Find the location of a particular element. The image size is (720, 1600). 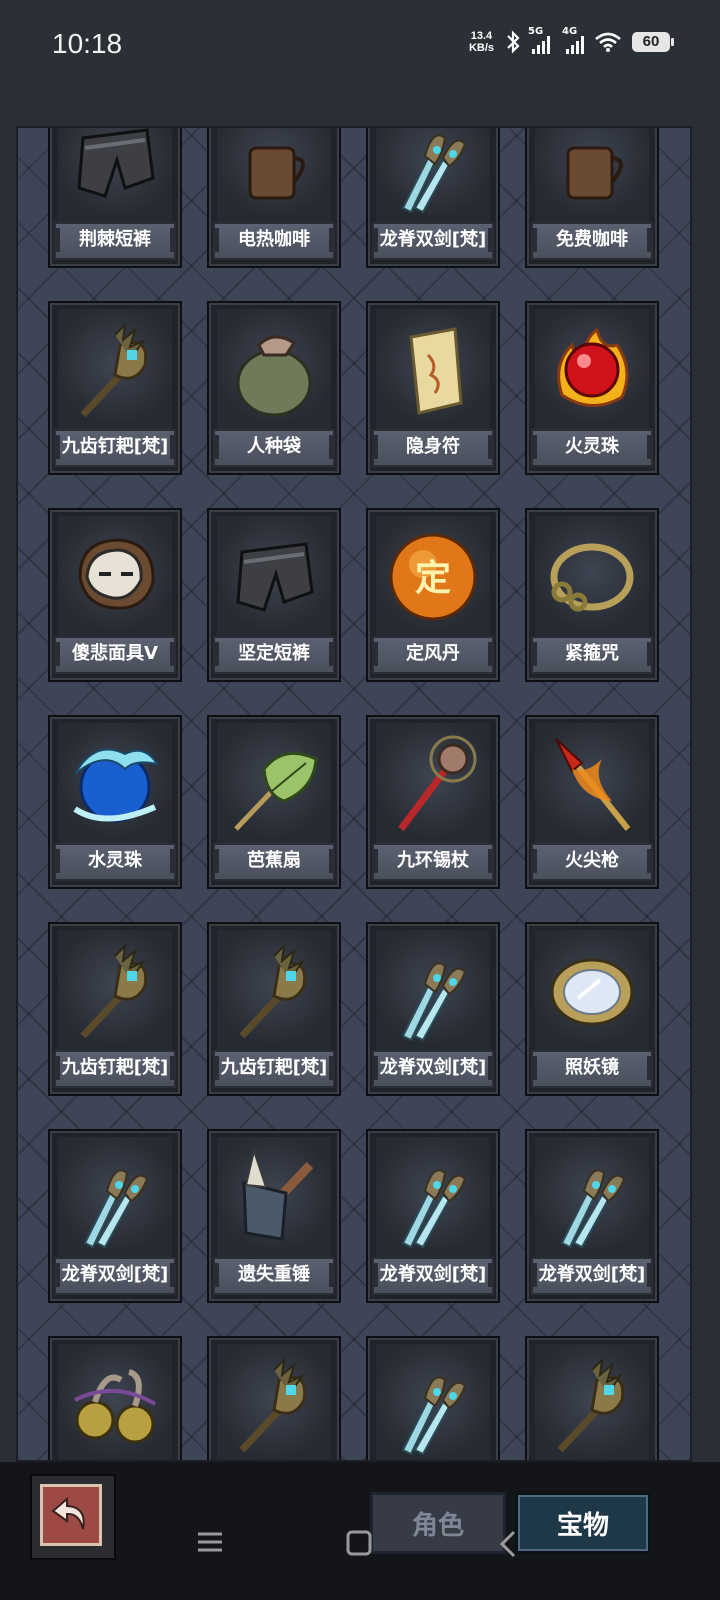

treasure-card: 紧箍咒 is located at coordinates (592, 595).